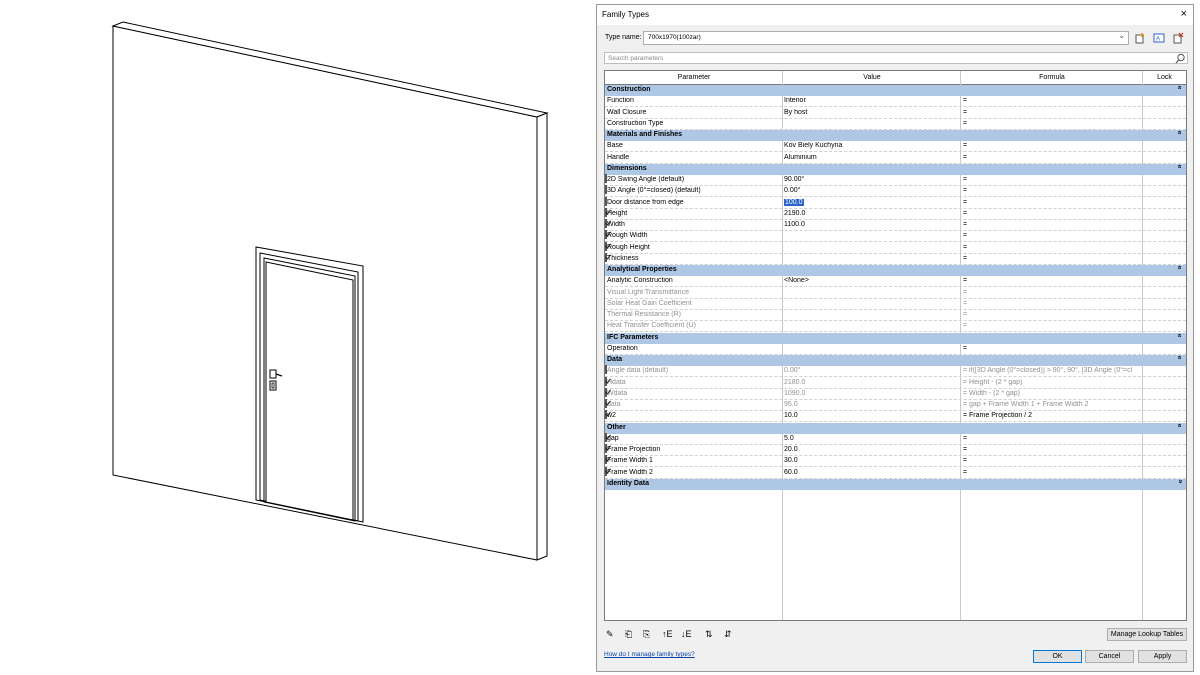 This screenshot has height=675, width=1200. What do you see at coordinates (1180, 58) in the screenshot?
I see `search-icon` at bounding box center [1180, 58].